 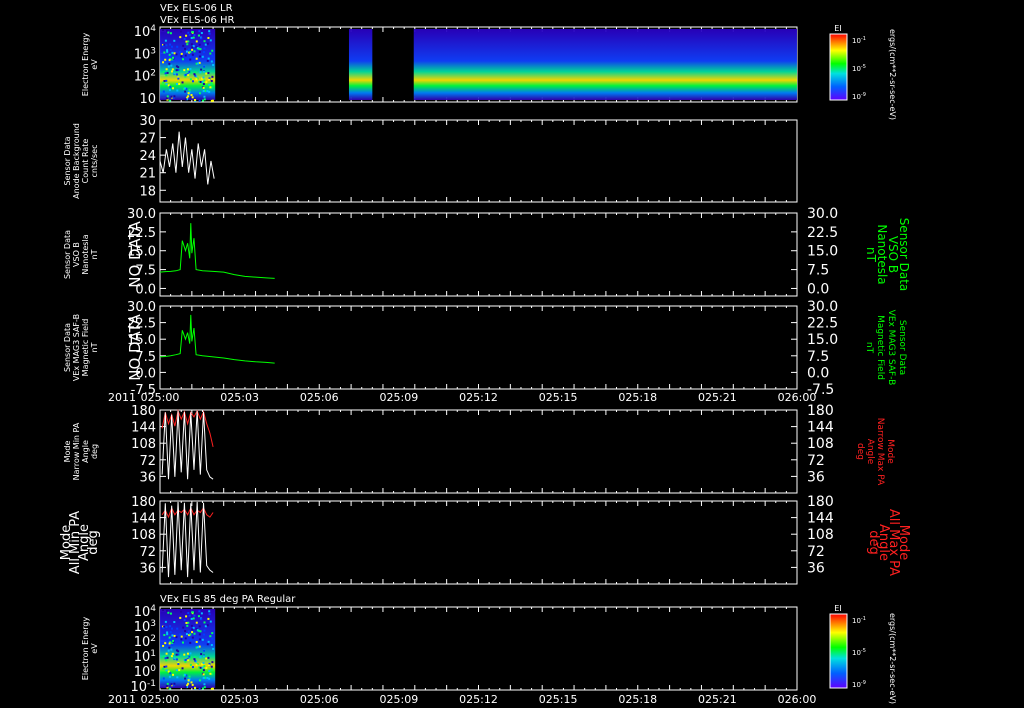 I want to click on ytick-label-p6: 72, so click(x=147, y=552).